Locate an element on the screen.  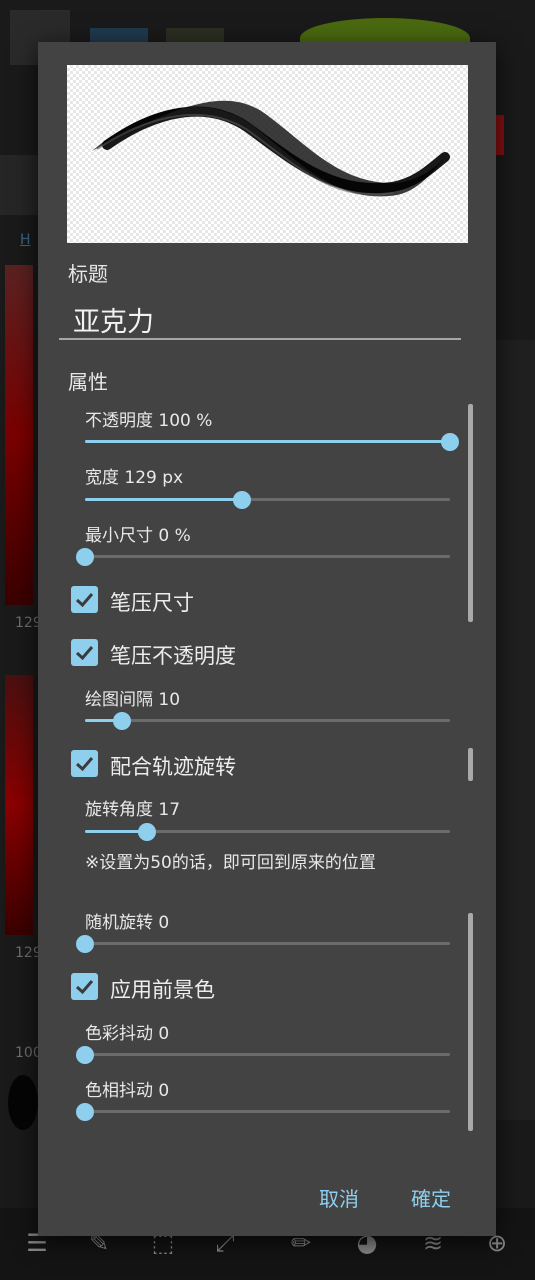
pressure-size-checkbox is located at coordinates (84, 599).